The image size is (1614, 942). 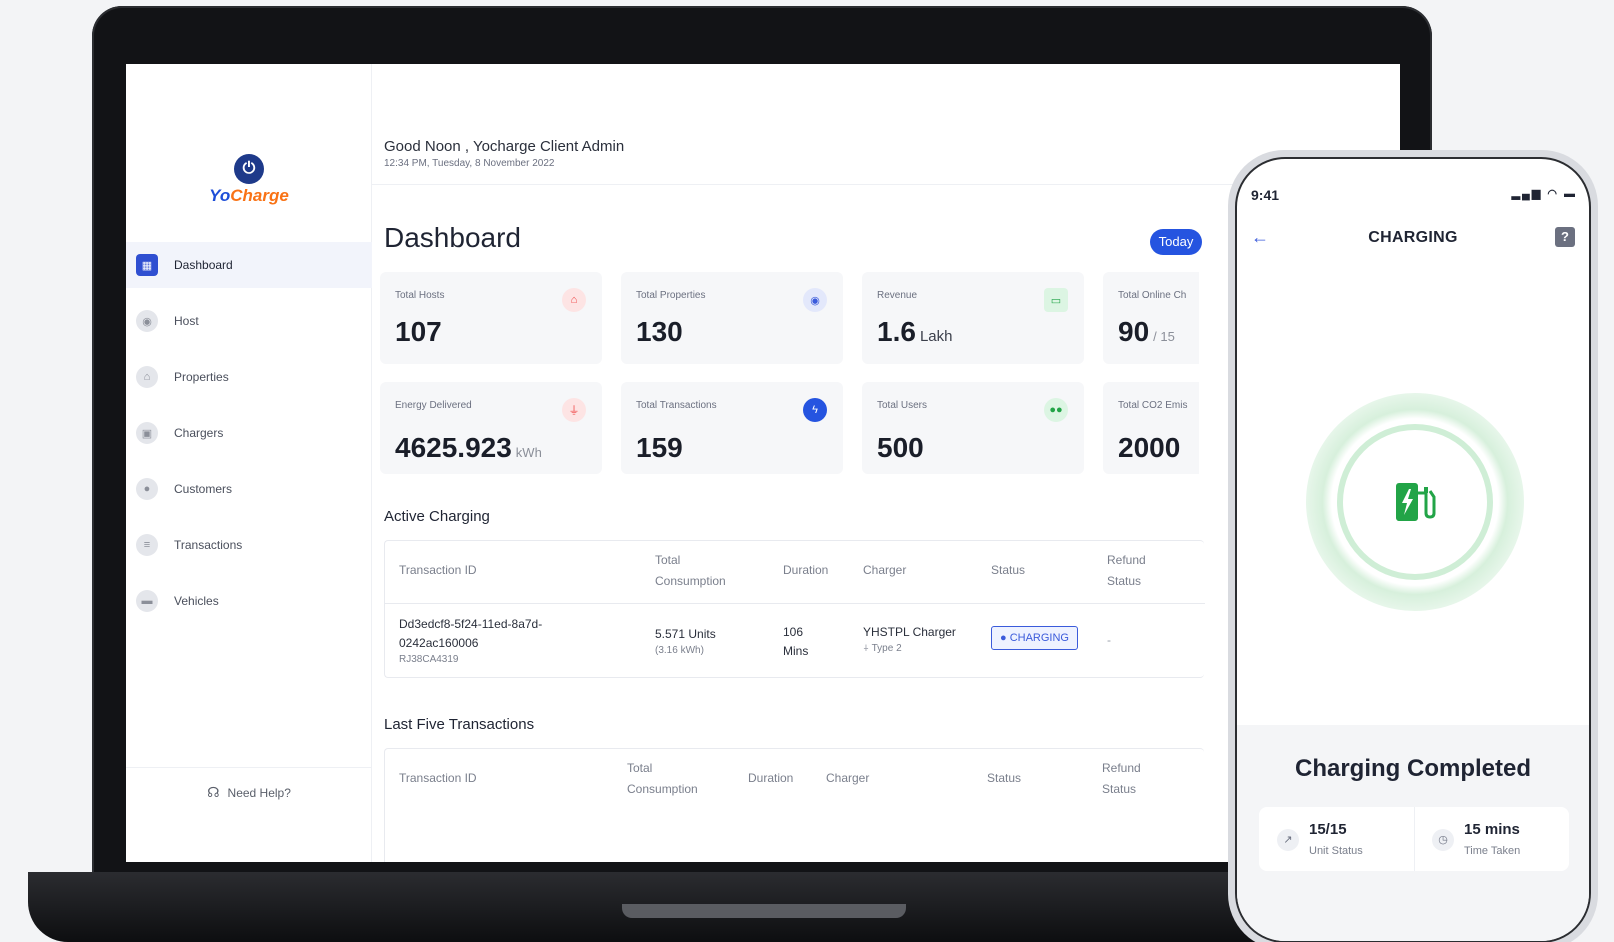 I want to click on sidebar-item-label: Transactions, so click(x=208, y=545).